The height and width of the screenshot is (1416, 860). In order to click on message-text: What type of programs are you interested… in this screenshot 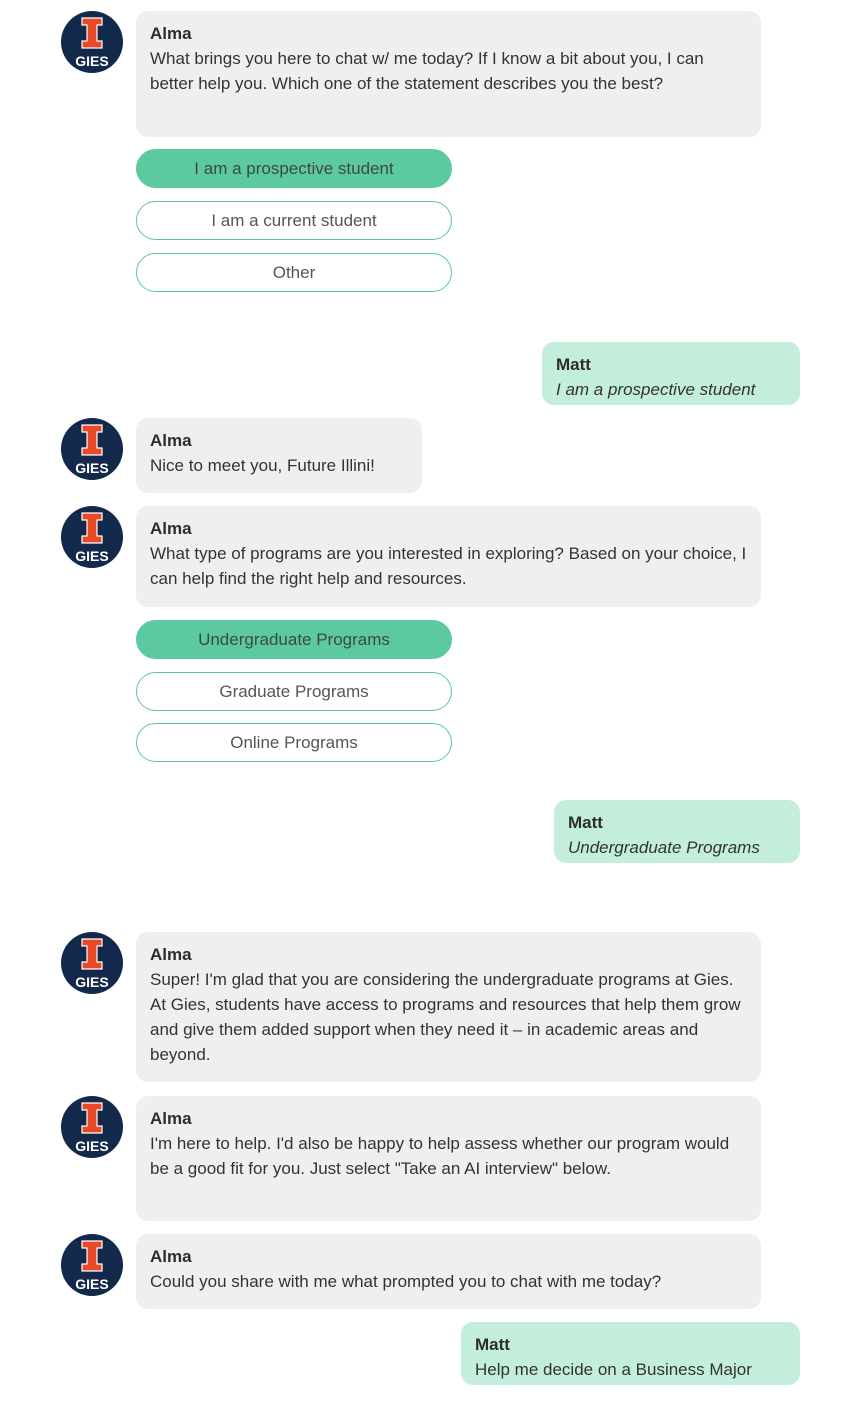, I will do `click(448, 566)`.